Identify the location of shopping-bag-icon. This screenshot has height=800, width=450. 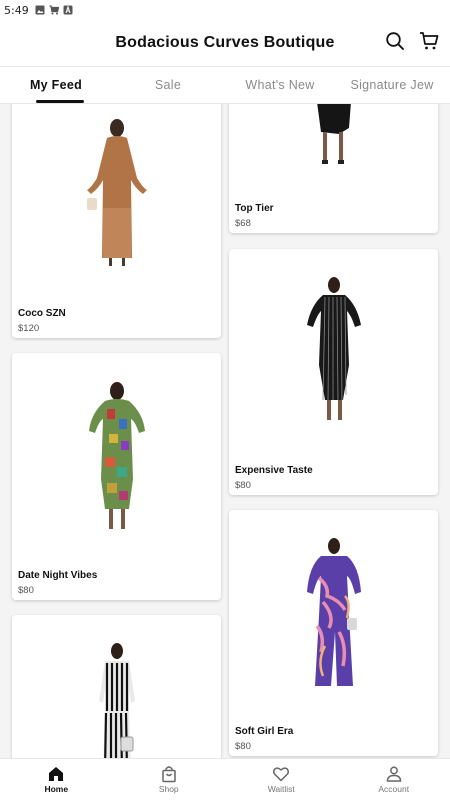
(169, 774).